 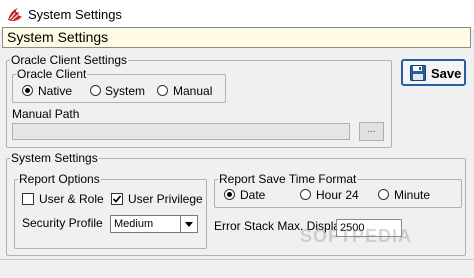 I want to click on radio-hour24, so click(x=305, y=194).